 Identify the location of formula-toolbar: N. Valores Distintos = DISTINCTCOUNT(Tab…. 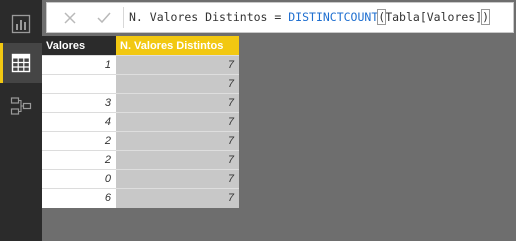
(279, 18).